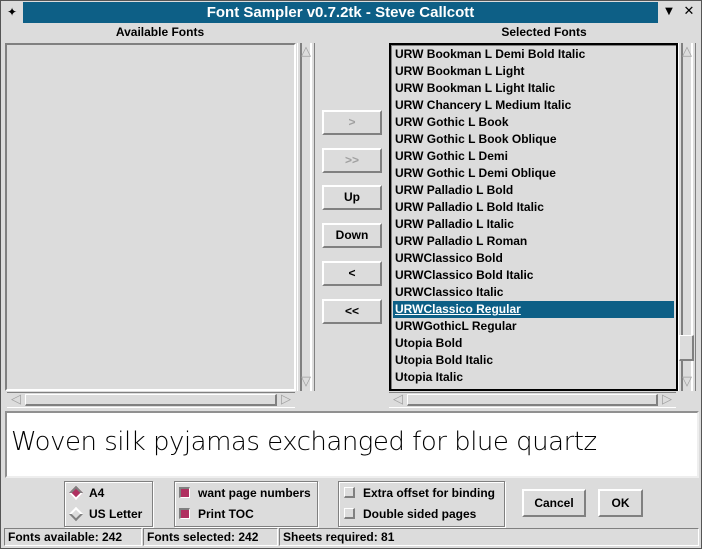 This screenshot has height=549, width=702. I want to click on print-options-group: want page numbers Print TOC, so click(246, 504).